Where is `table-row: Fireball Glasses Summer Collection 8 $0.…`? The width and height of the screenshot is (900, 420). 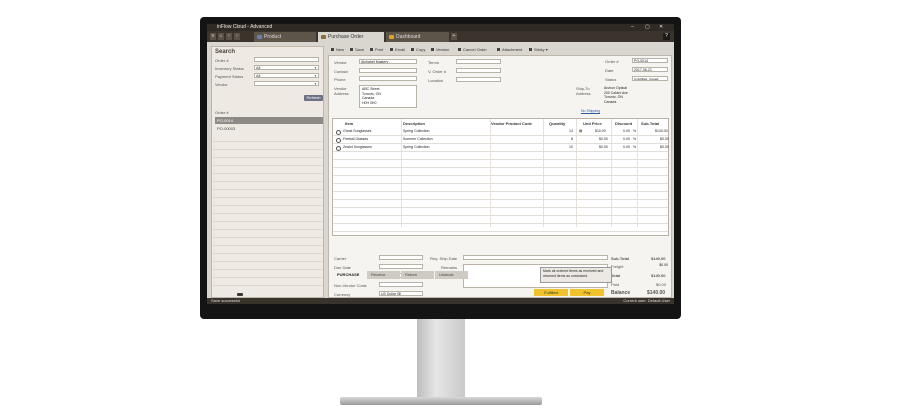
table-row: Fireball Glasses Summer Collection 8 $0.… is located at coordinates (501, 140).